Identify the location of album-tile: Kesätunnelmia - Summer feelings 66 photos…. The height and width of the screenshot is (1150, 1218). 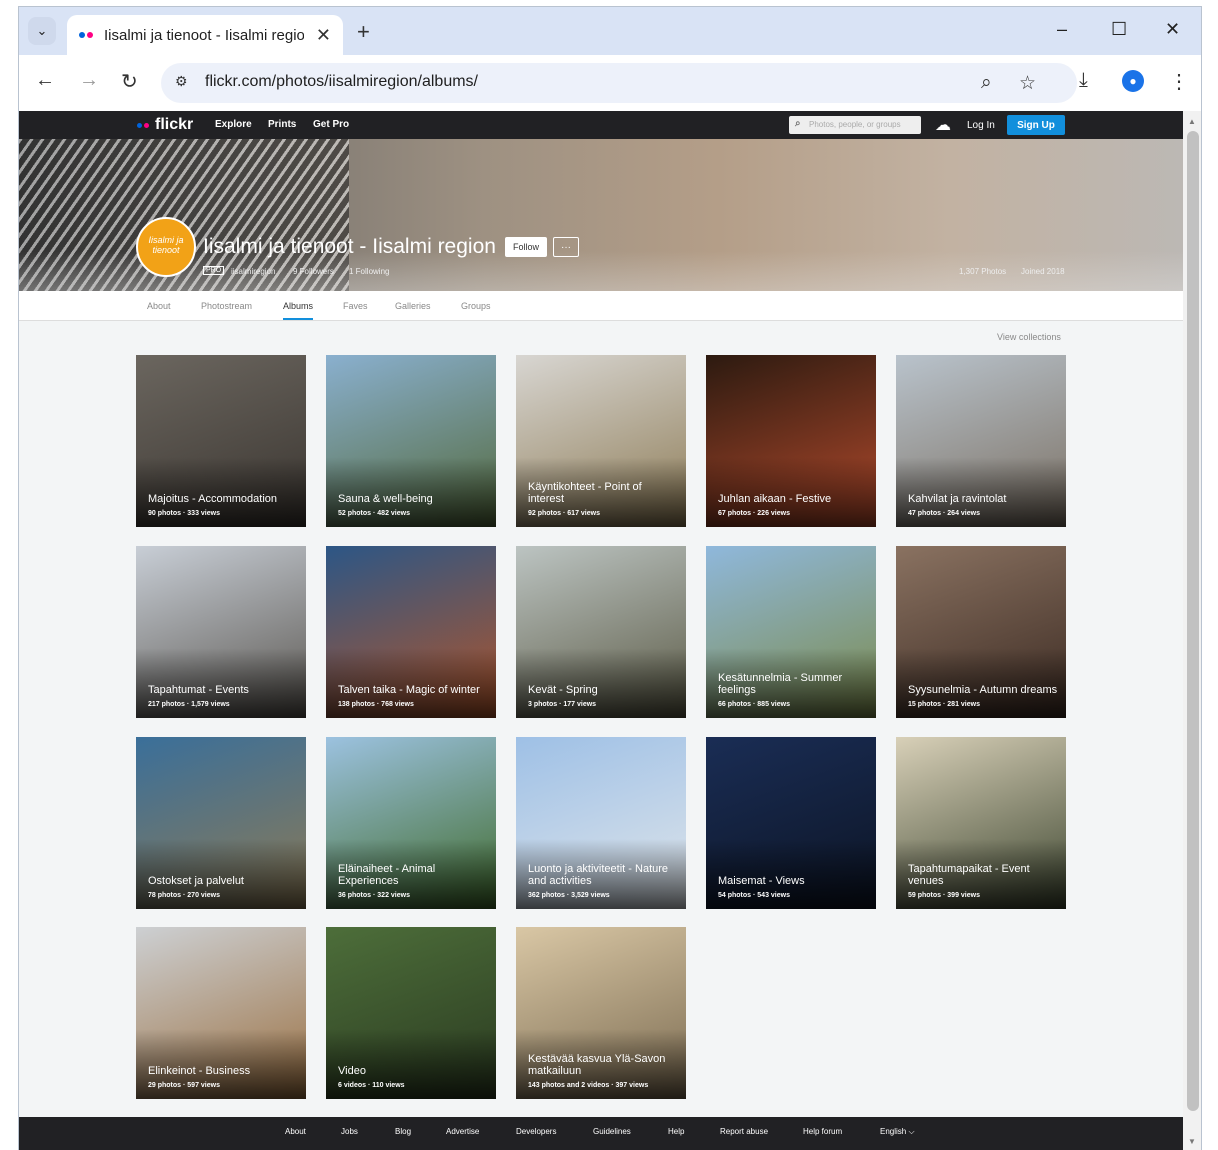
(791, 632).